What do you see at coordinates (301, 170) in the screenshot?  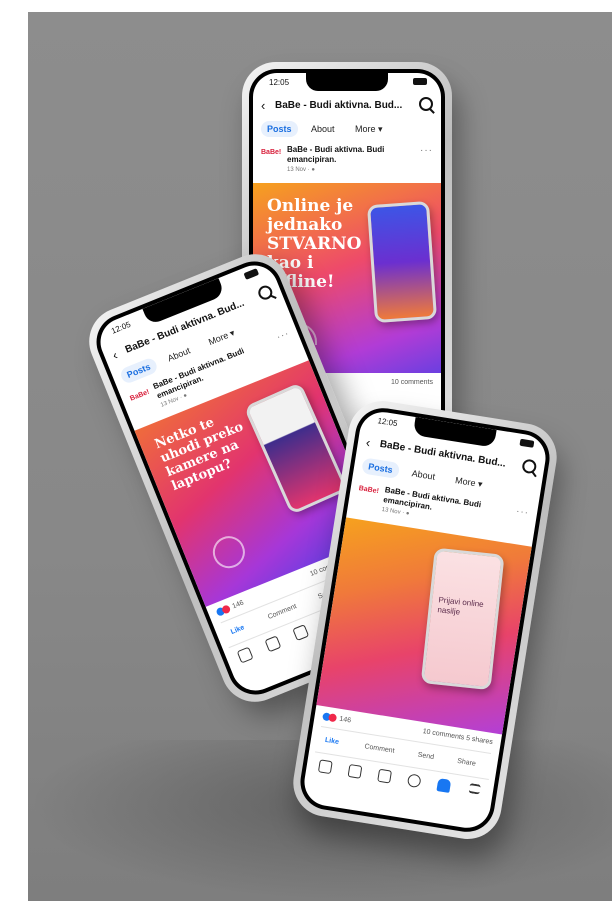 I see `post-meta: 13 Nov · ●` at bounding box center [301, 170].